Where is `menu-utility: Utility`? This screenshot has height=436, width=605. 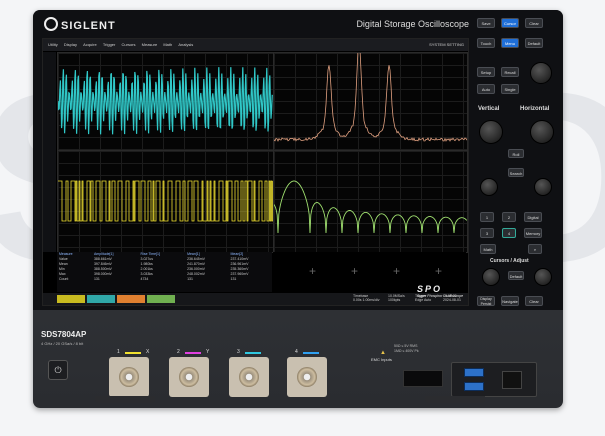 menu-utility: Utility is located at coordinates (53, 44).